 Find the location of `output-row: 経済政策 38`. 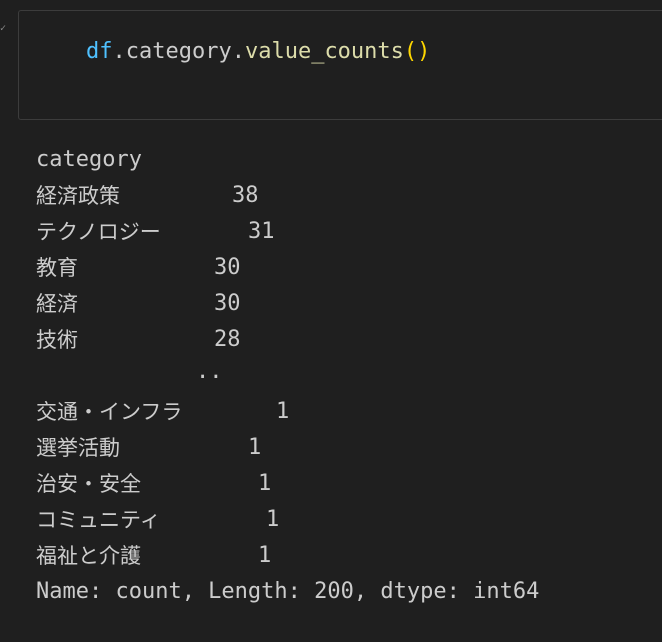

output-row: 経済政策 38 is located at coordinates (147, 196).